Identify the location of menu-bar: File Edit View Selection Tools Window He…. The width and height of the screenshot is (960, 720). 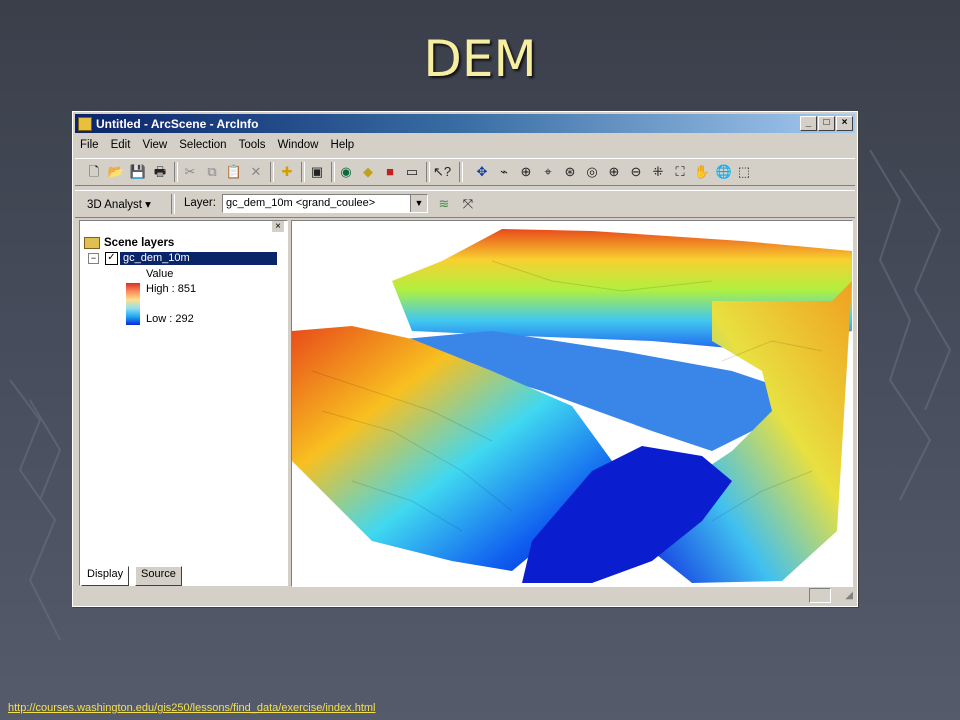
(465, 146).